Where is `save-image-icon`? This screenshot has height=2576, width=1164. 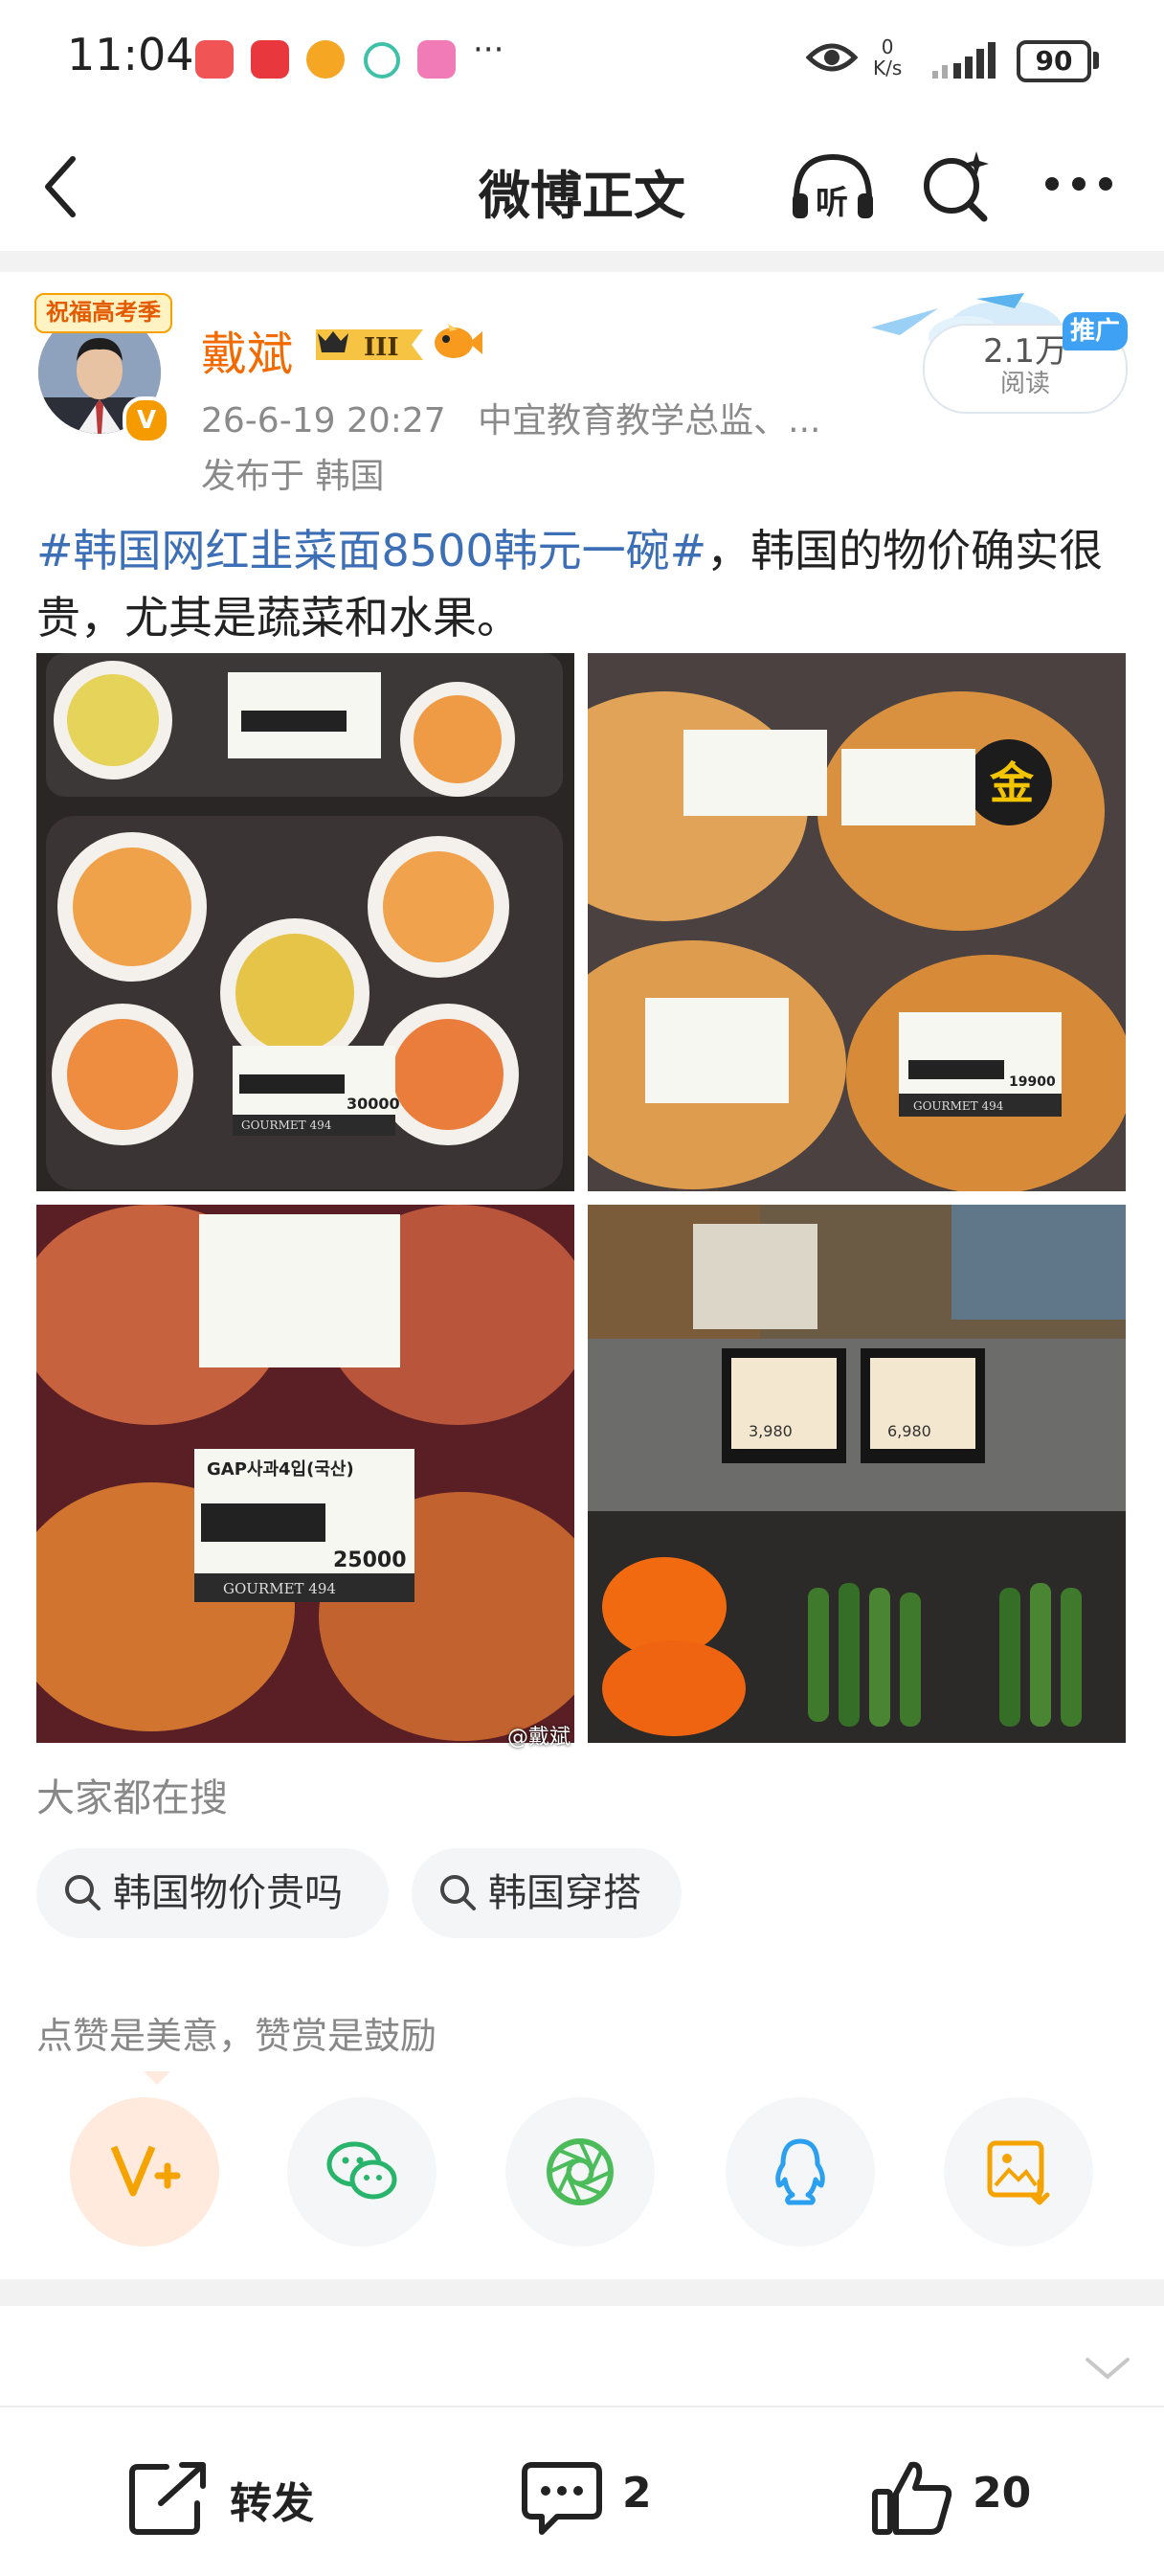
save-image-icon is located at coordinates (1018, 2172).